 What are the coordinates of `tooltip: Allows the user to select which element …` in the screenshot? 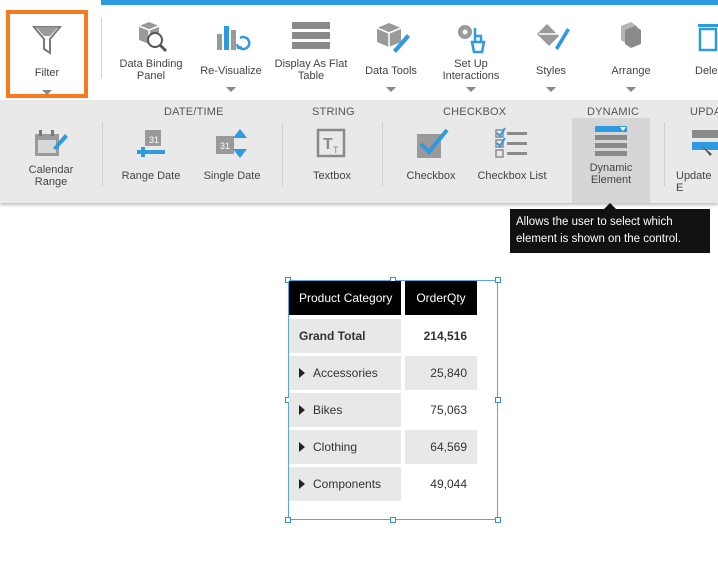 It's located at (610, 231).